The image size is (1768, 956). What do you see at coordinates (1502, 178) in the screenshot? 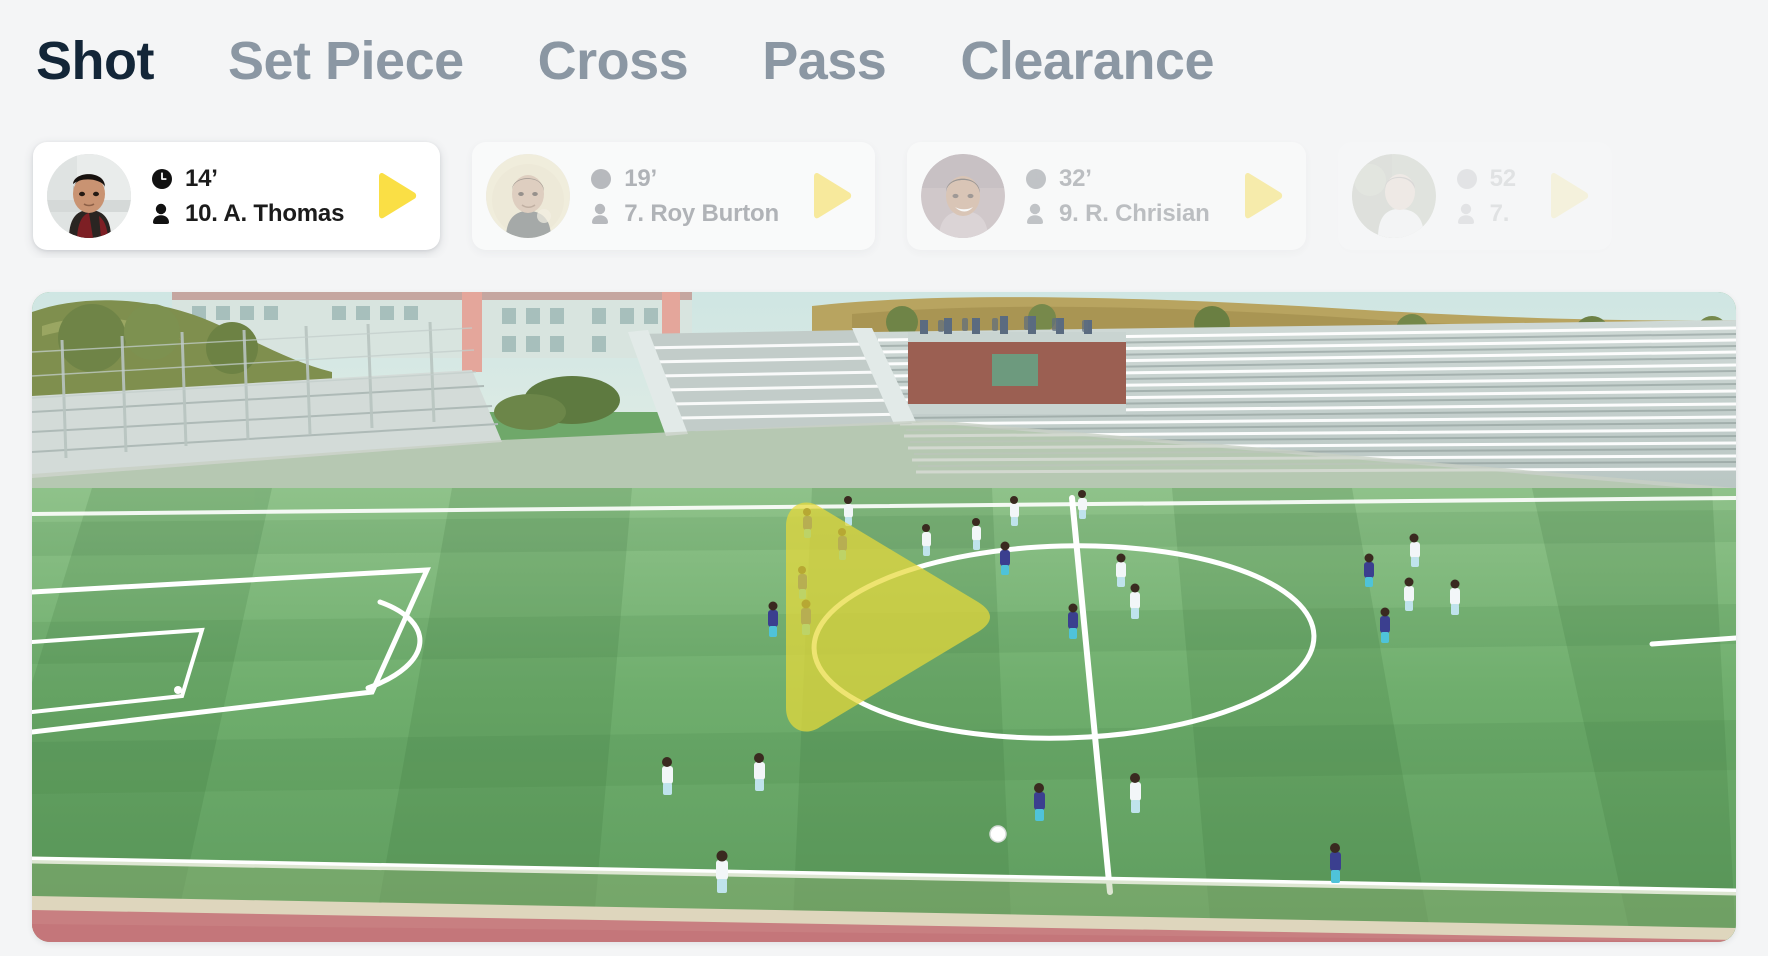
I see `event-minute: 52` at bounding box center [1502, 178].